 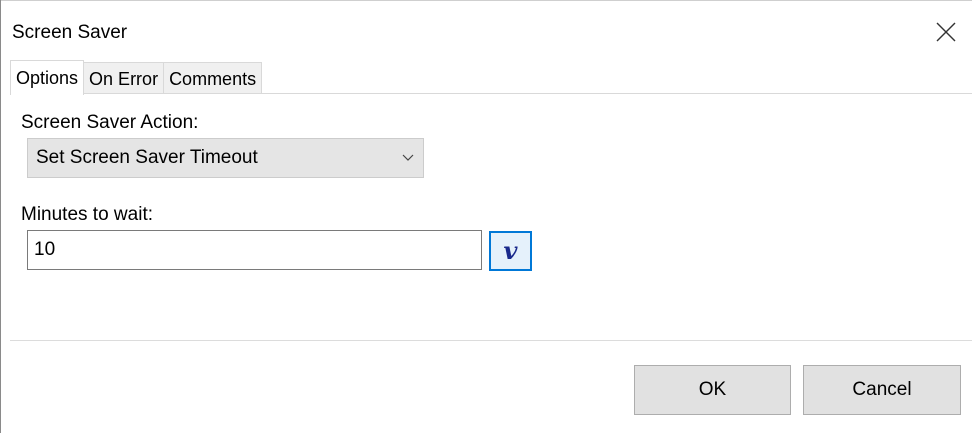 What do you see at coordinates (47, 77) in the screenshot?
I see `tab-options: Options` at bounding box center [47, 77].